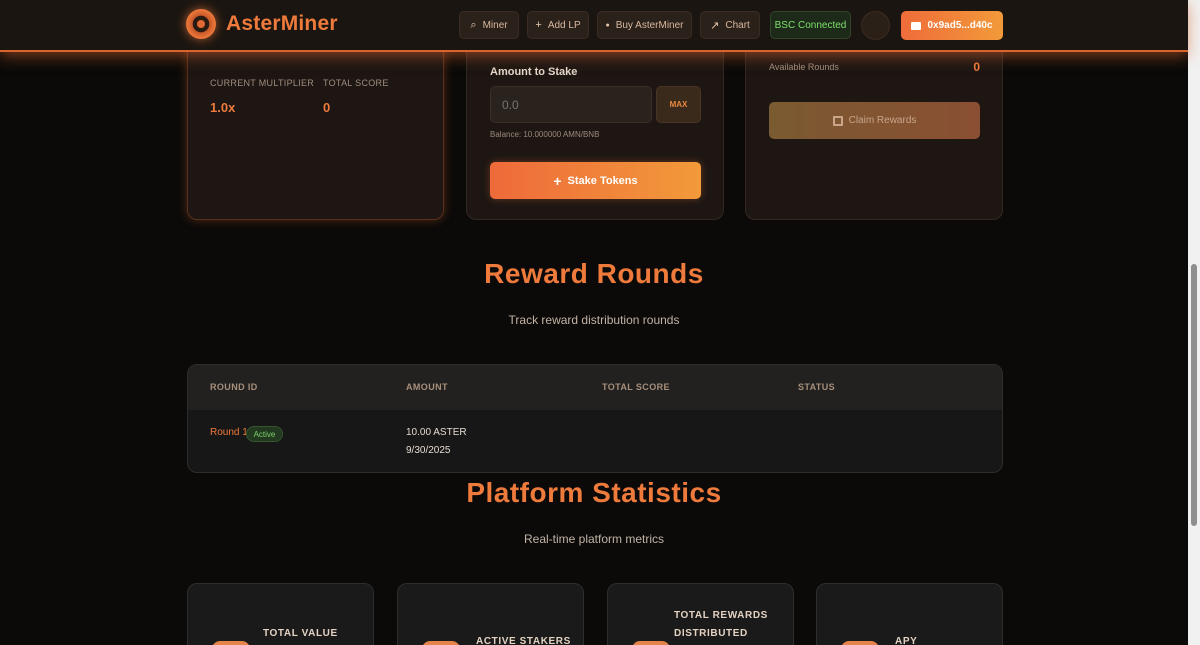 The image size is (1200, 645). Describe the element at coordinates (564, 25) in the screenshot. I see `nav-label: Add LP` at that location.